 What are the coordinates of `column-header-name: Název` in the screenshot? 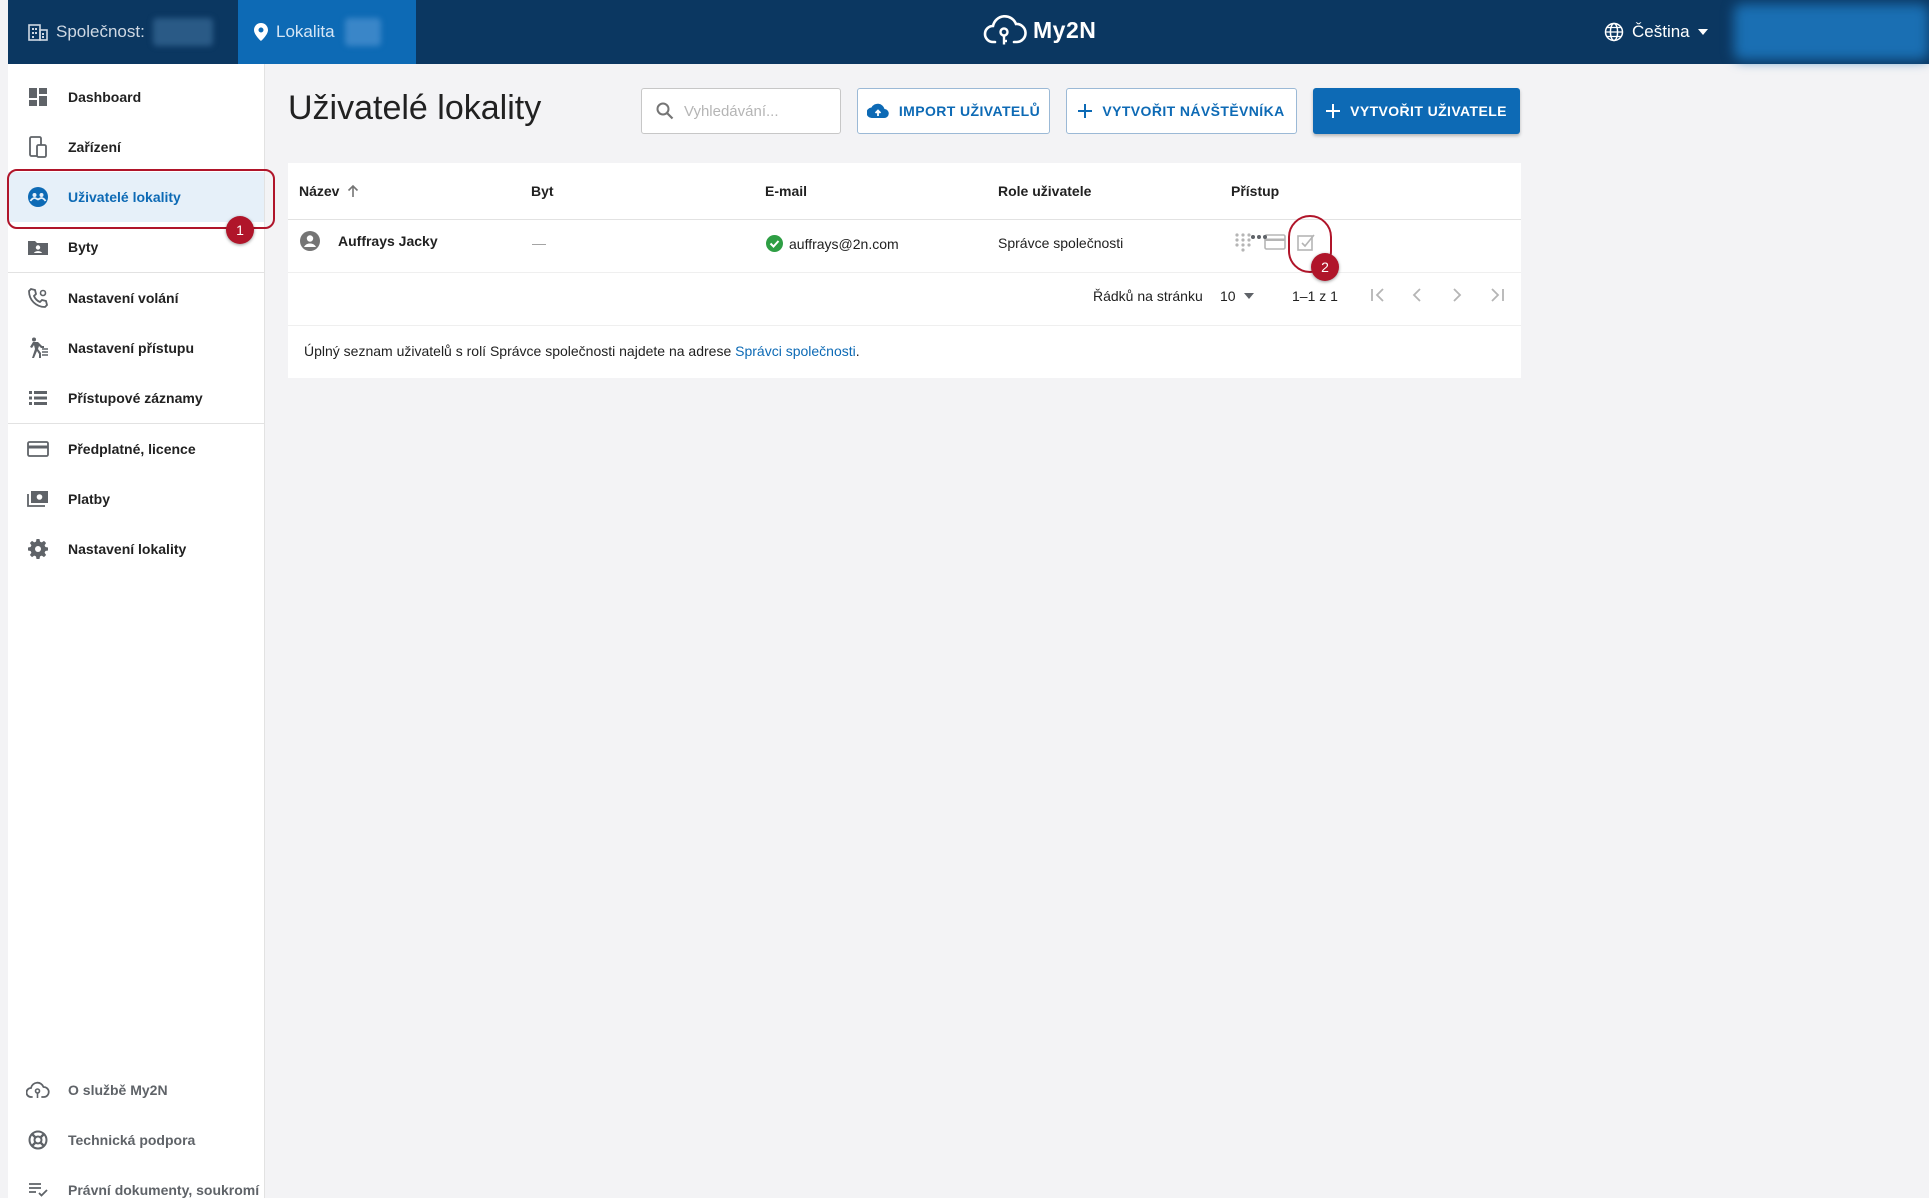 It's located at (329, 191).